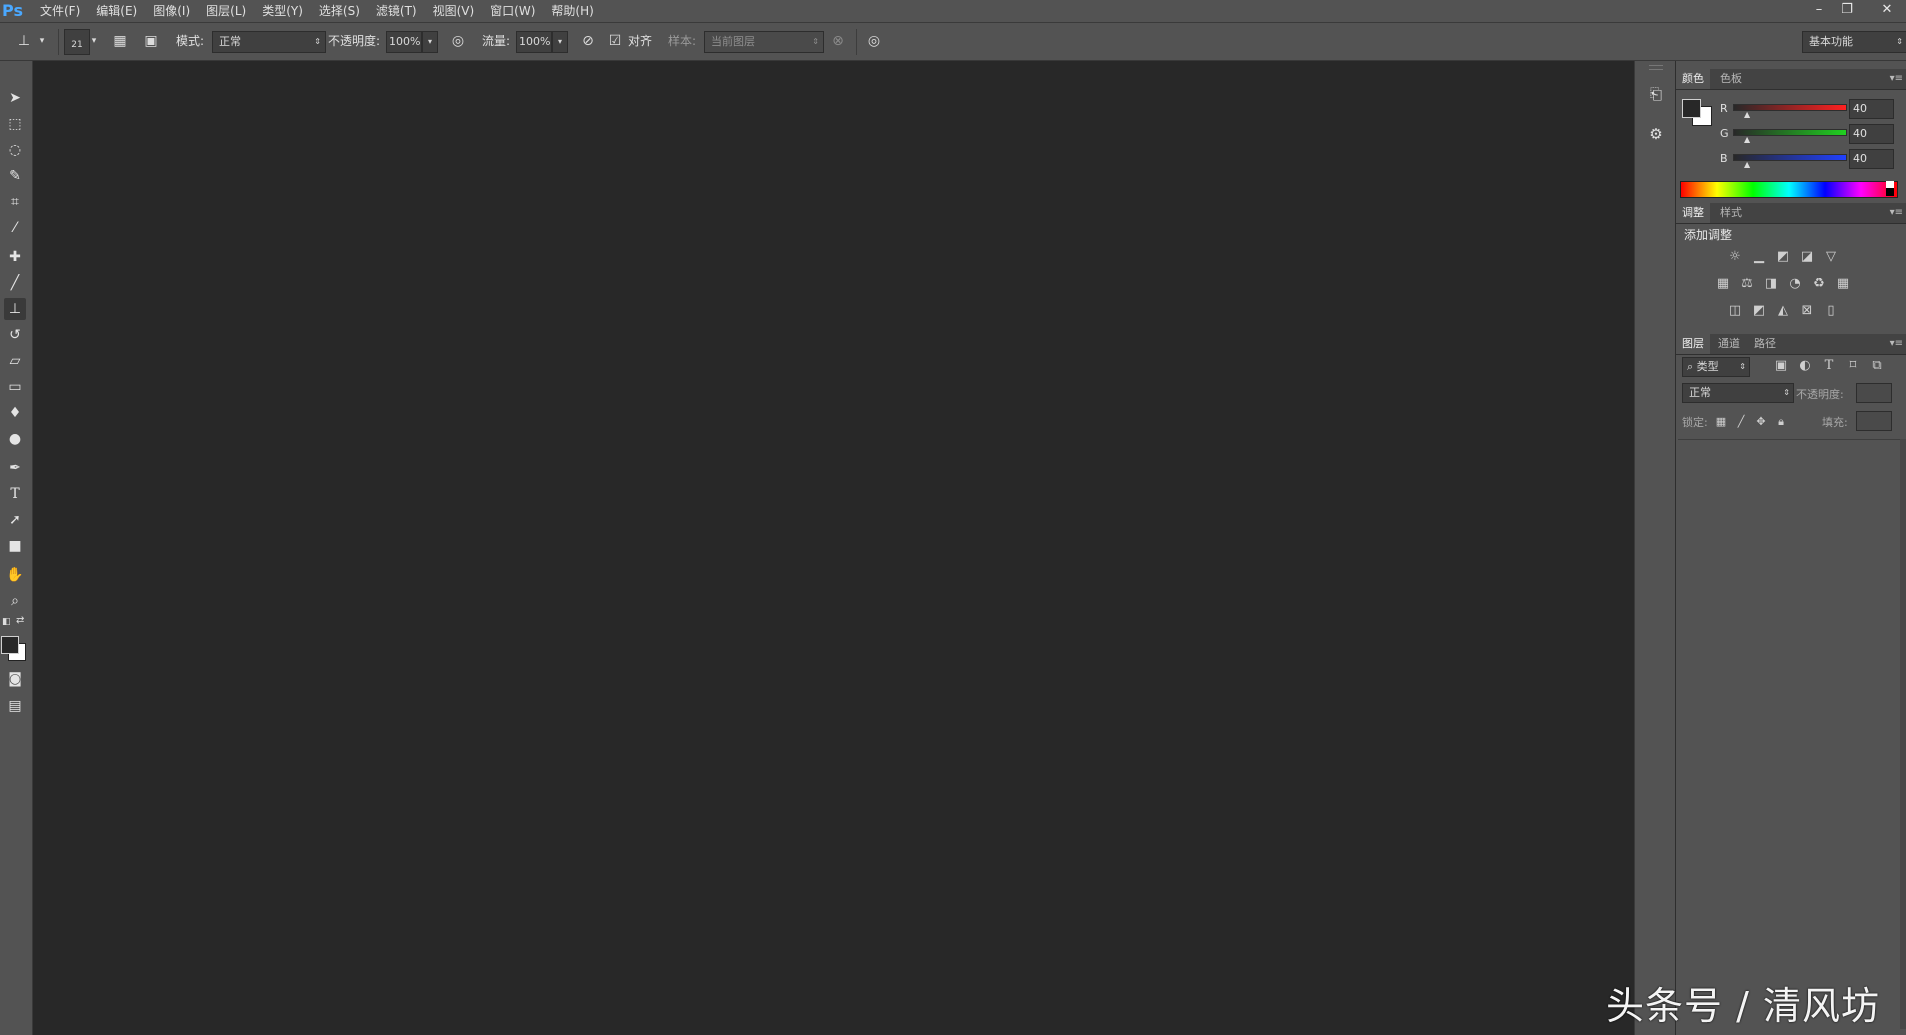 The height and width of the screenshot is (1035, 1906). Describe the element at coordinates (1761, 422) in the screenshot. I see `lock-position-icon: ✥` at that location.